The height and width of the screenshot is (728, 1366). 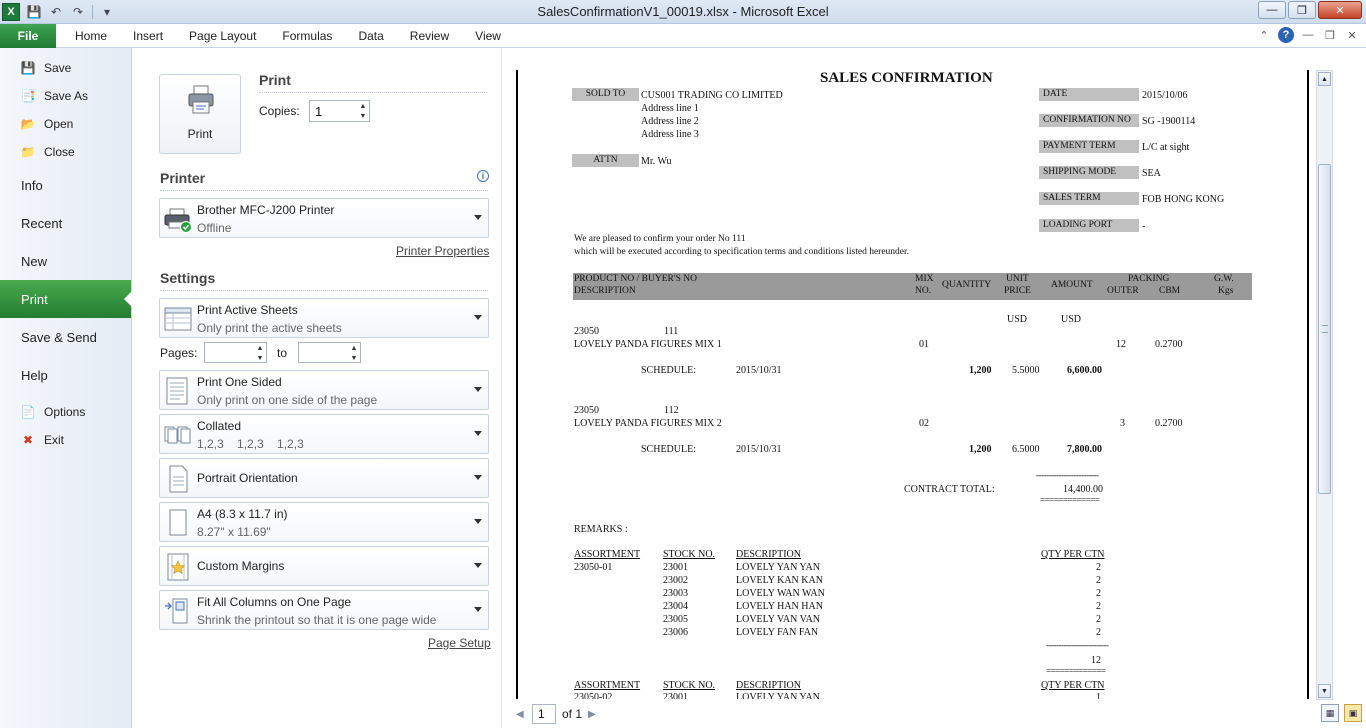 What do you see at coordinates (1353, 713) in the screenshot?
I see `zoom-to-page-icon: ▣` at bounding box center [1353, 713].